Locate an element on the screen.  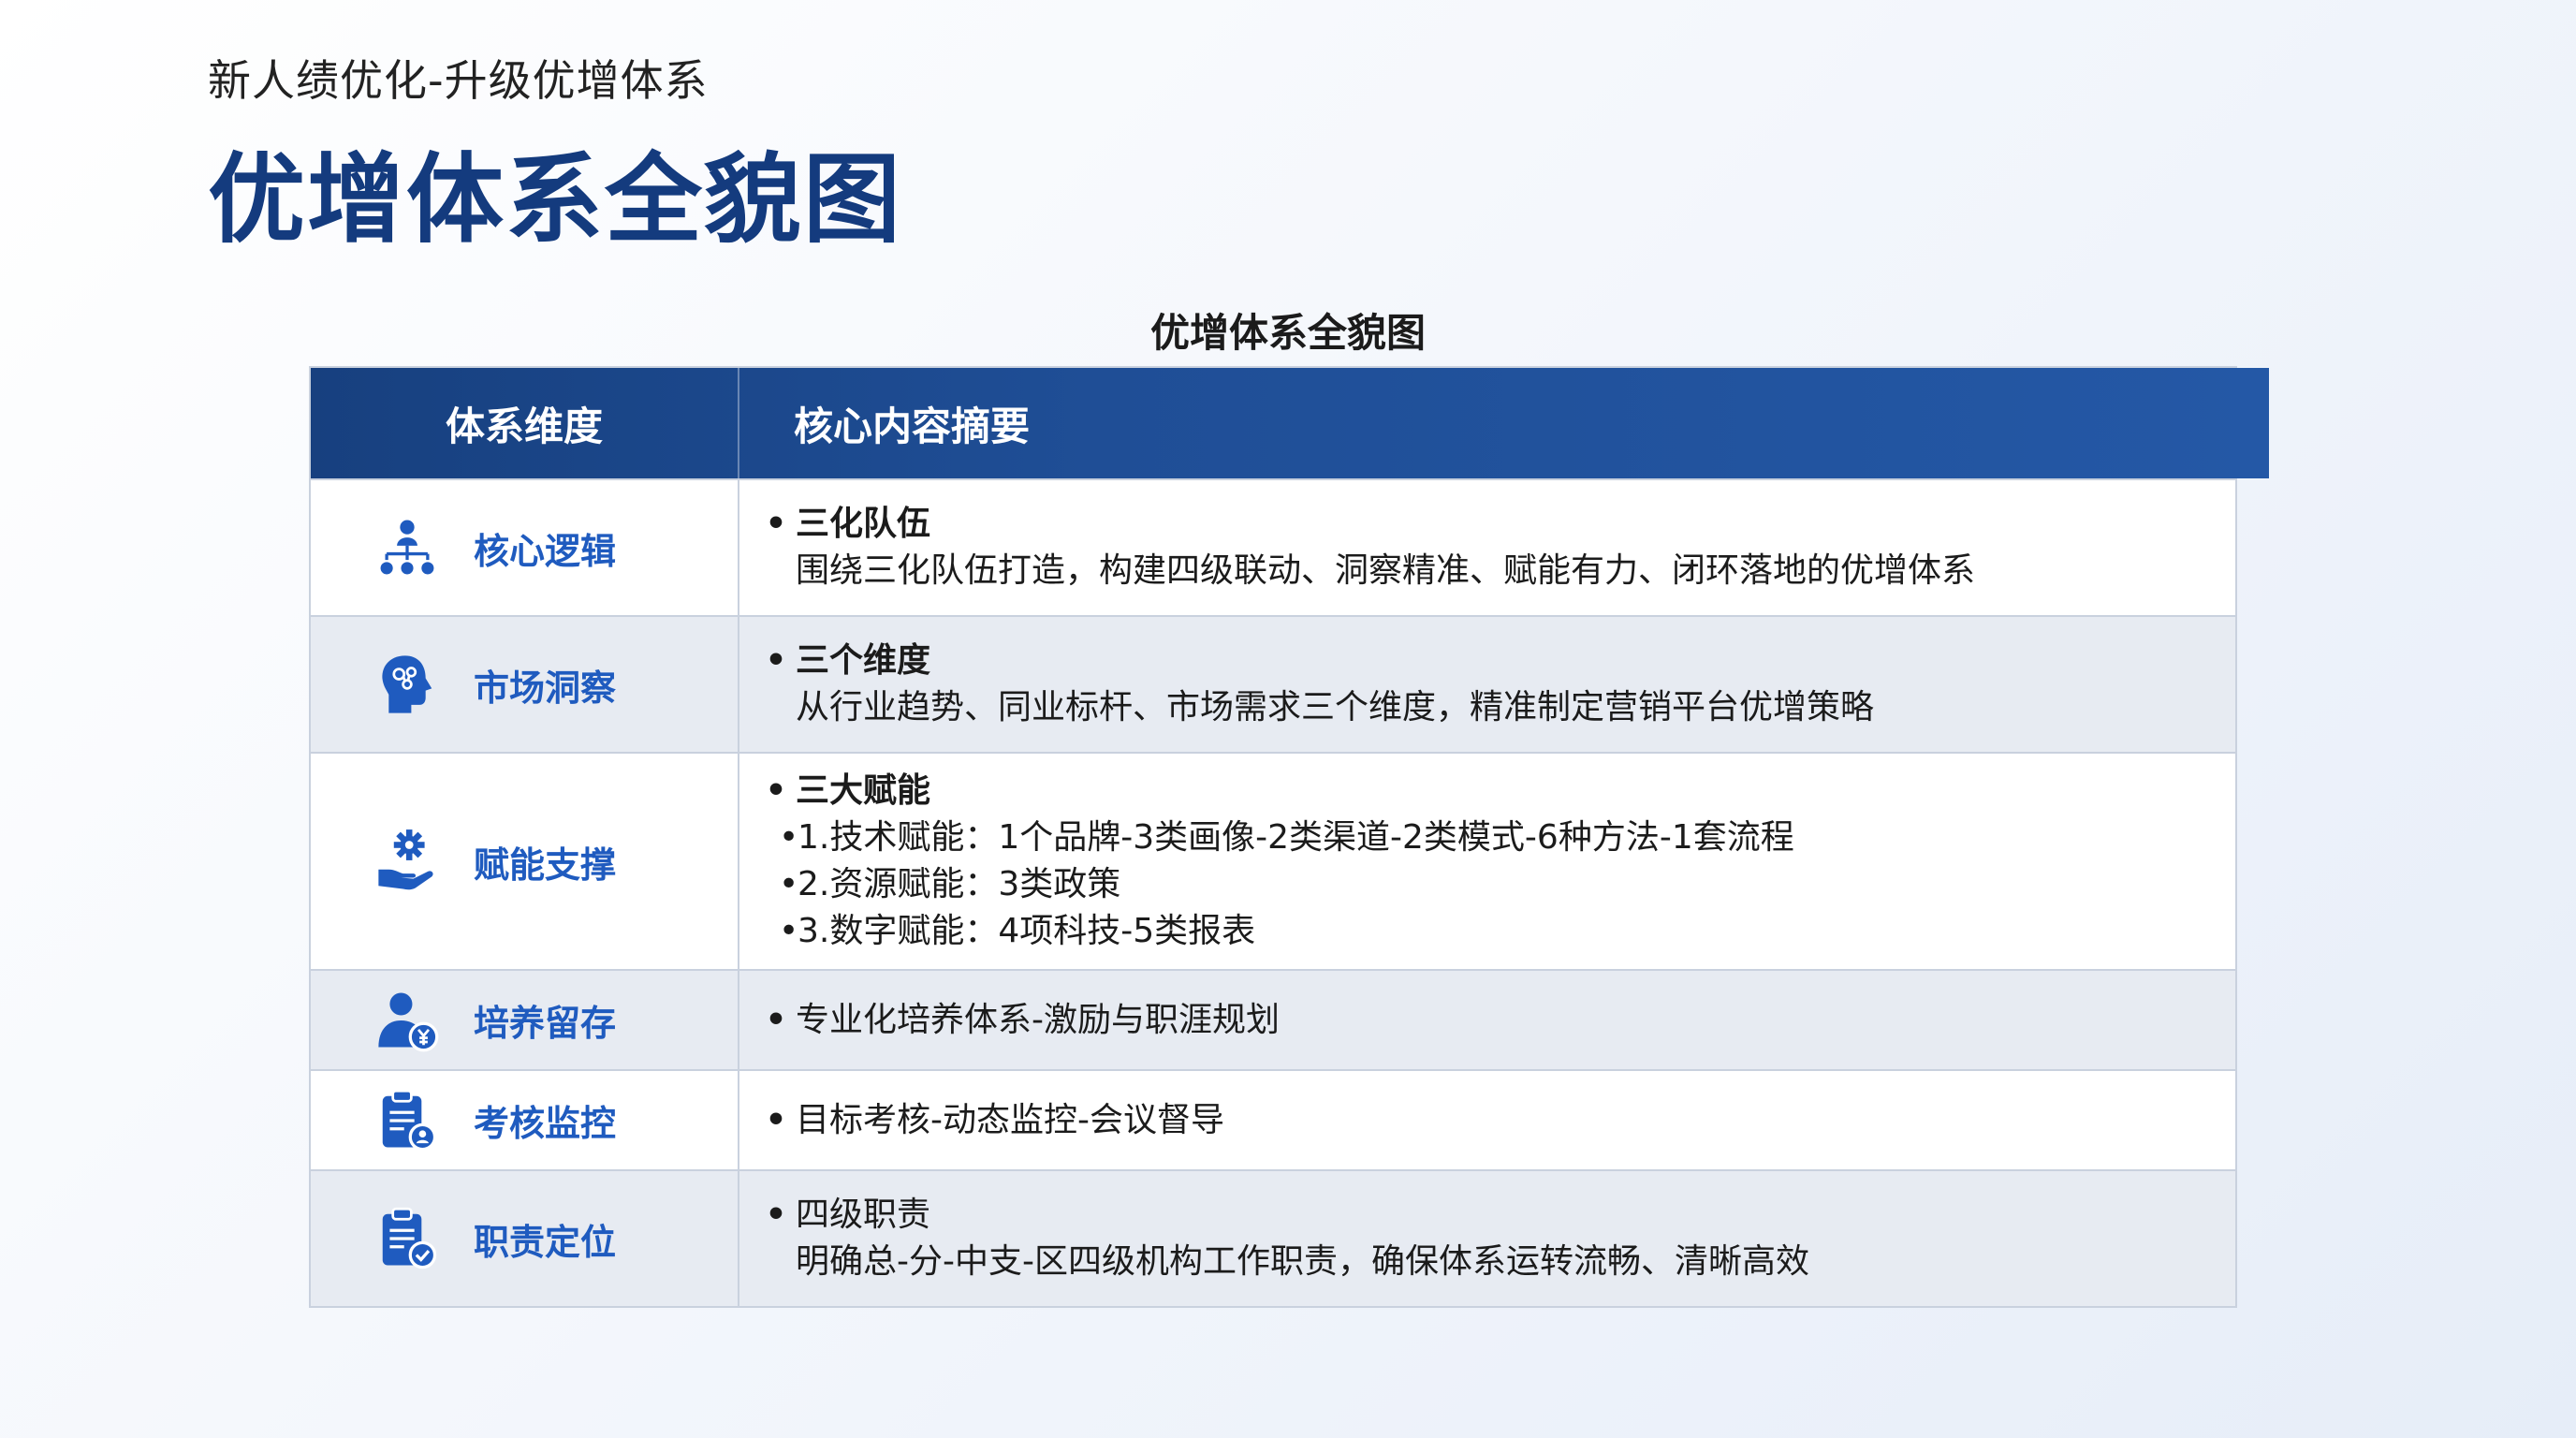
column-header-summary: 核心内容摘要 is located at coordinates (912, 426).